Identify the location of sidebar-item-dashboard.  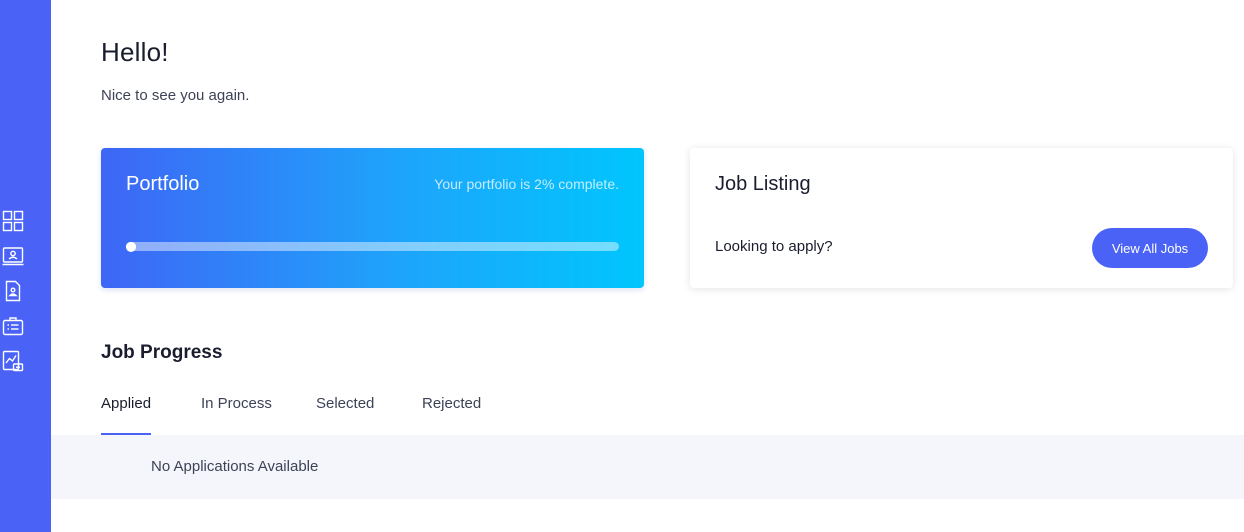
(13, 221).